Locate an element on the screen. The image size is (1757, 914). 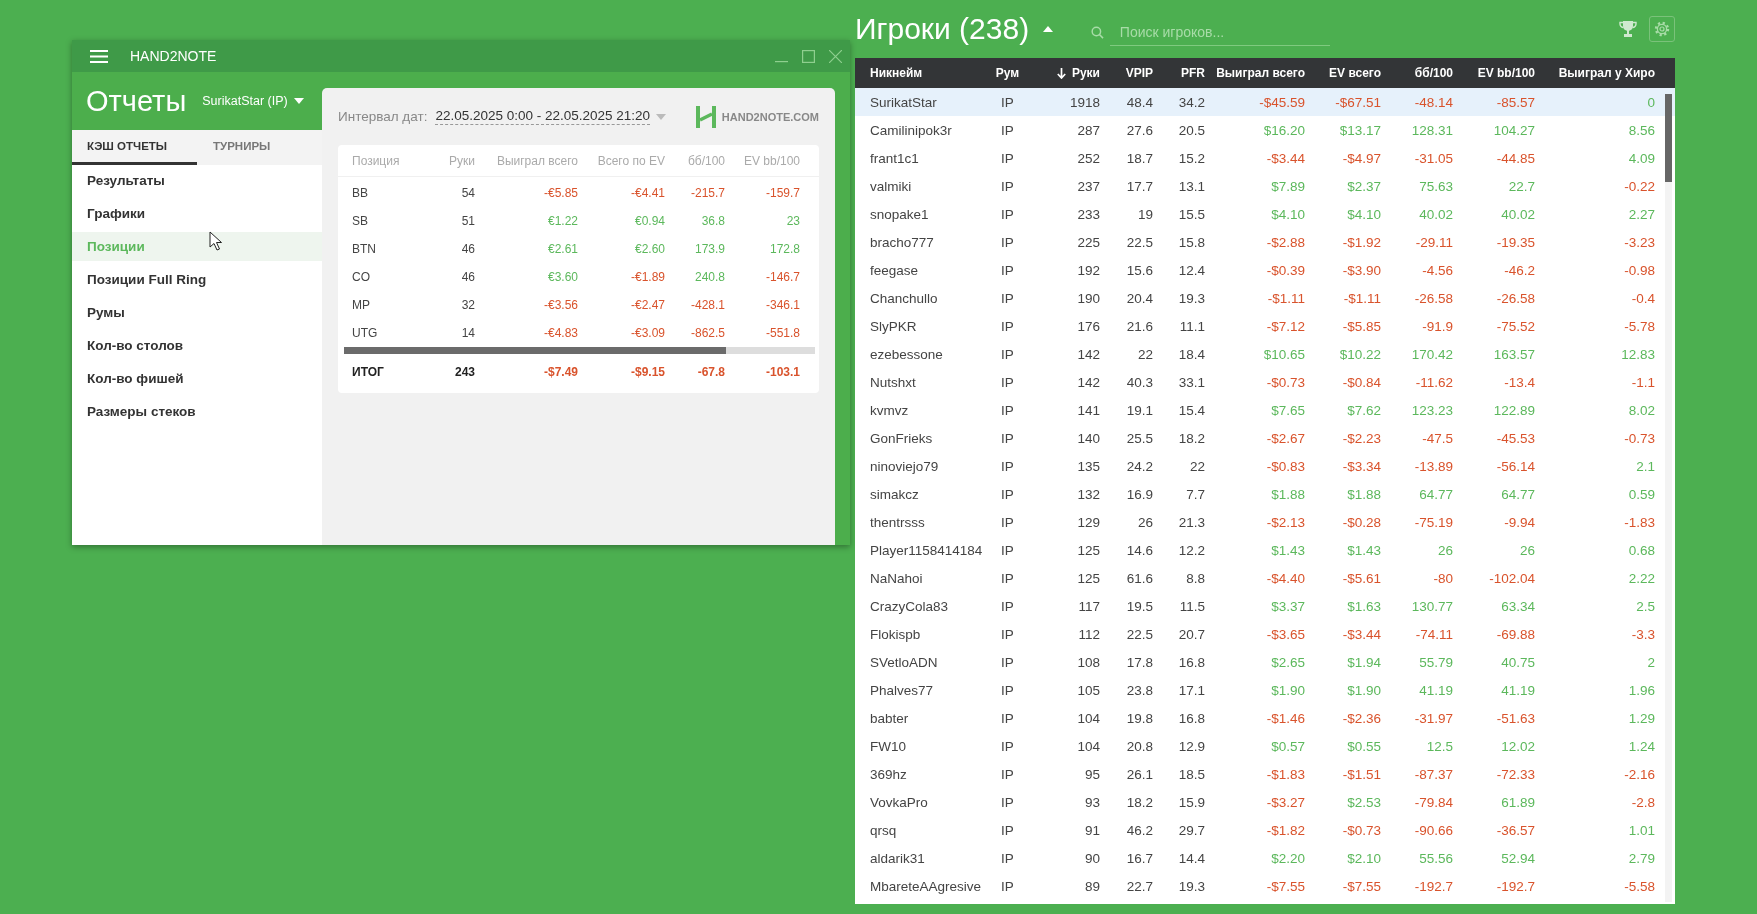
table-row: babter IP 104 19.8 16.8 -$1.46 -$2.36 -31.97 -51.63 1.29 is located at coordinates (1265, 718).